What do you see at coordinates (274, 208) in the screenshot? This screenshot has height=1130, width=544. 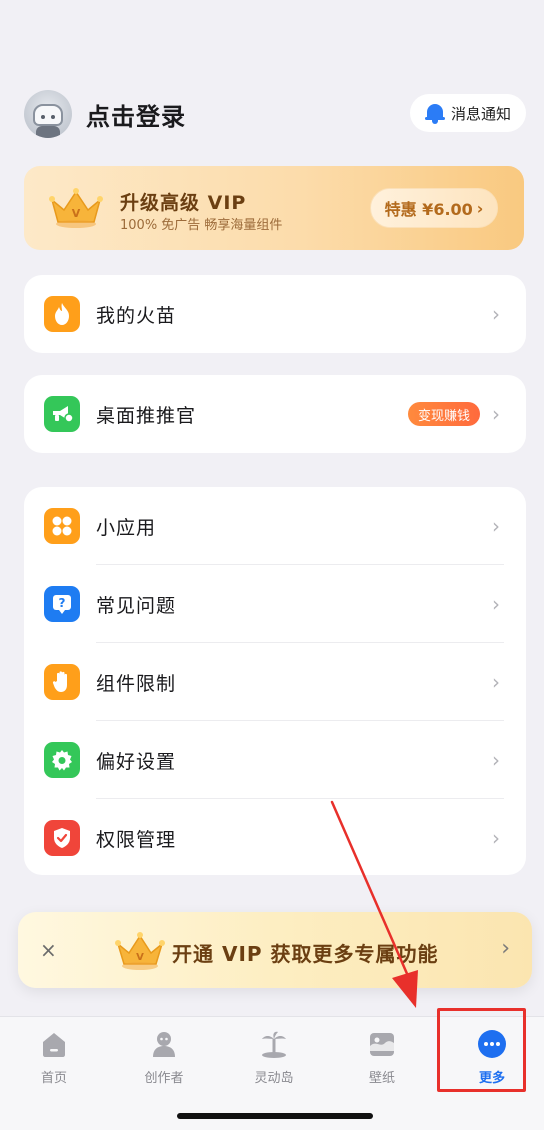 I see `vip-upgrade-banner: V 升级高级 VIP 100% 免广告 畅享海量组件 特惠 ¥6.00 ›` at bounding box center [274, 208].